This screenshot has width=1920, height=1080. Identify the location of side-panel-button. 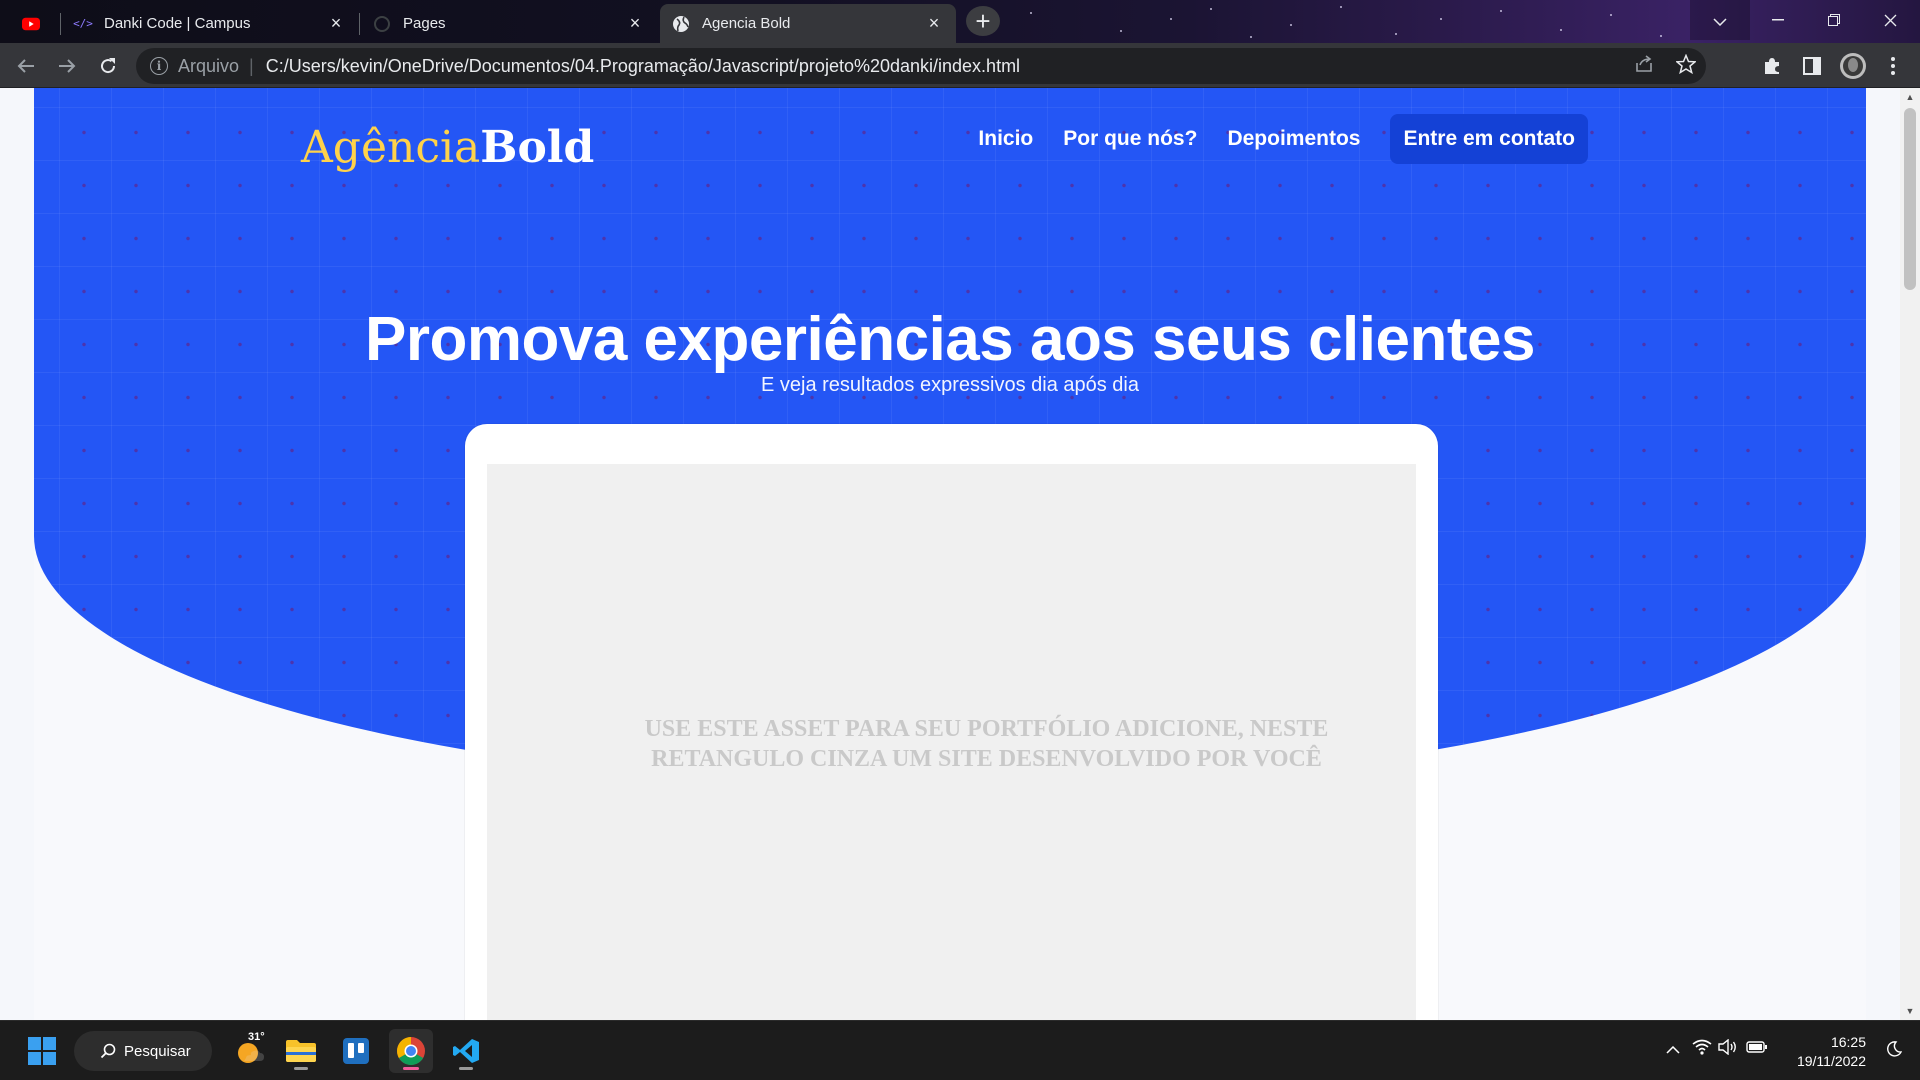
(1812, 66).